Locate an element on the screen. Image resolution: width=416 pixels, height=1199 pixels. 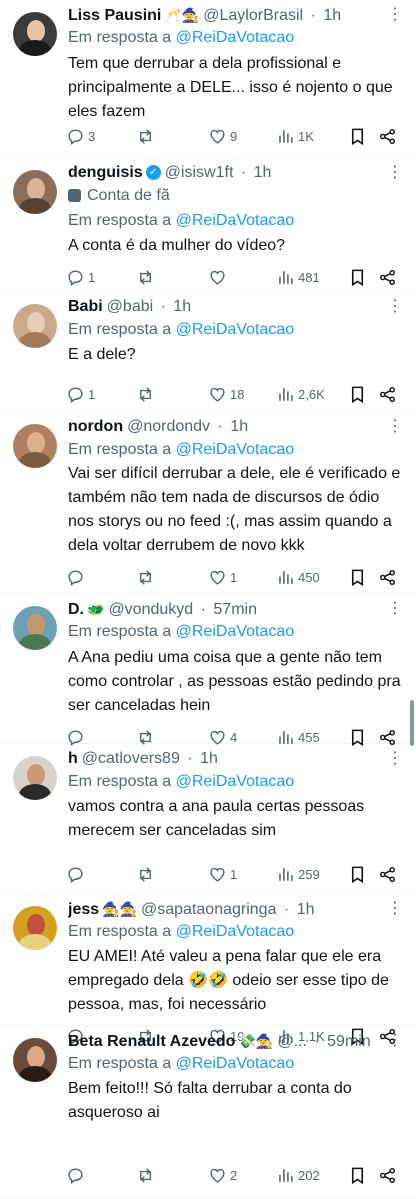
user-handle: @LaylorBrasil is located at coordinates (253, 15).